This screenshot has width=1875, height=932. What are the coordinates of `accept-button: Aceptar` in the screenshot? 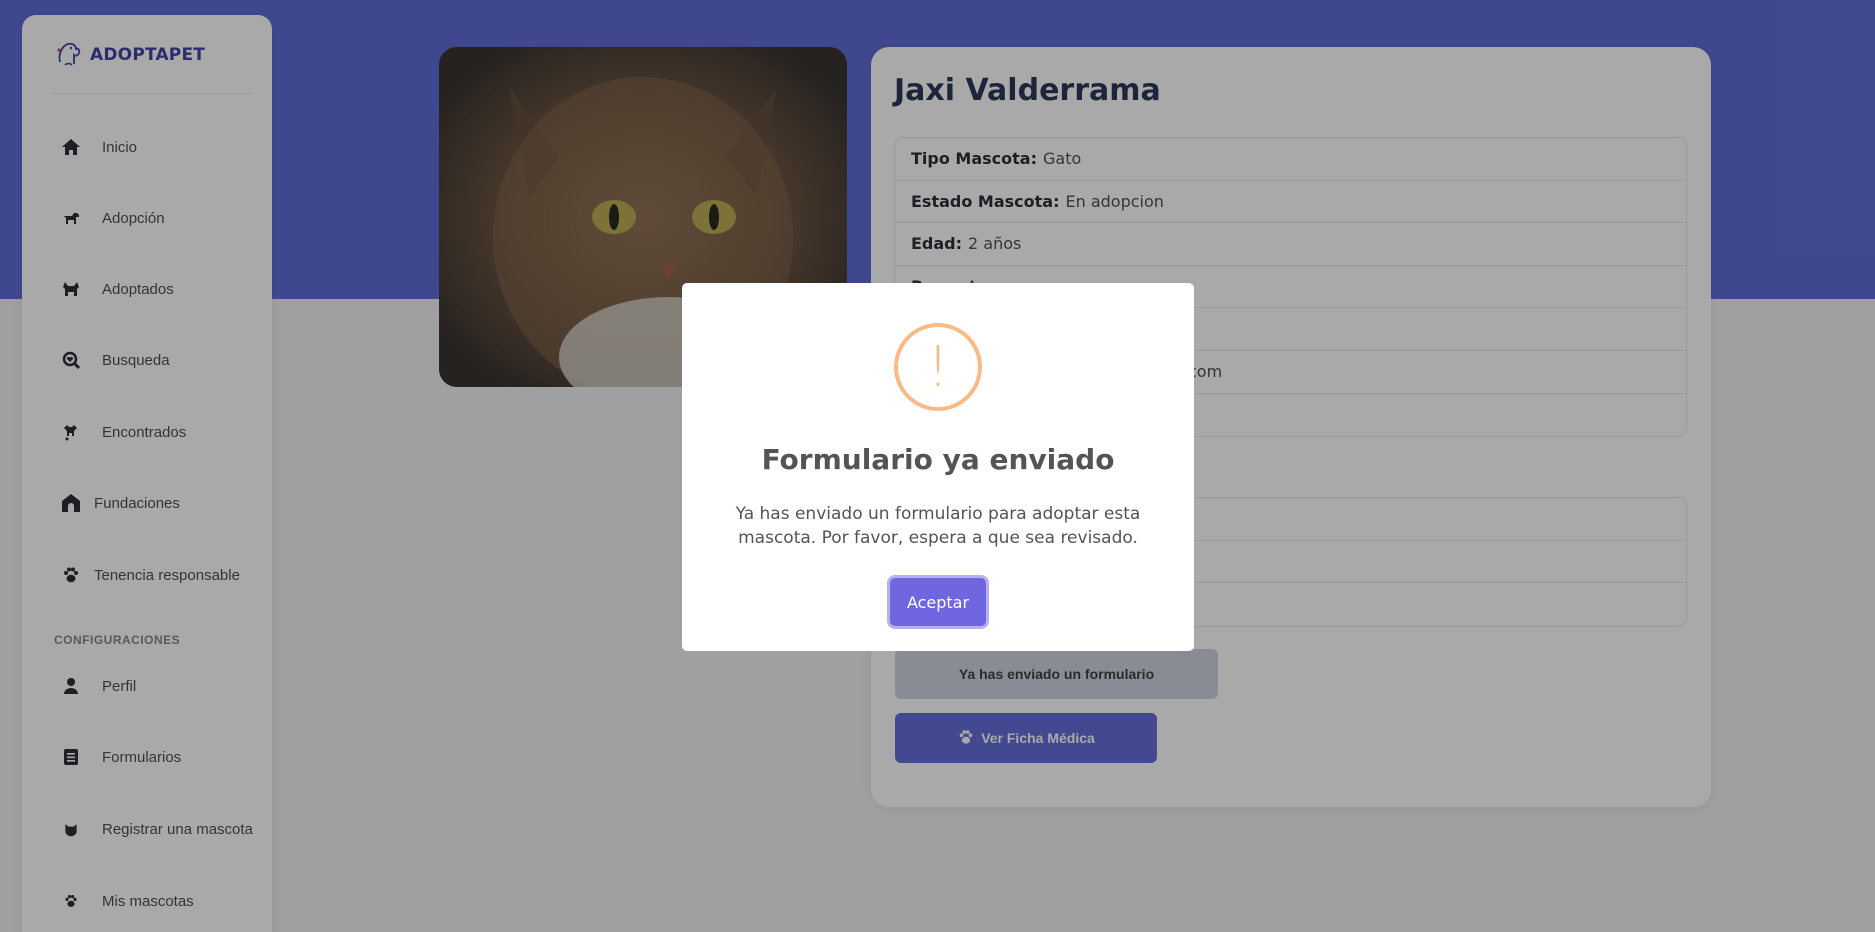 It's located at (938, 602).